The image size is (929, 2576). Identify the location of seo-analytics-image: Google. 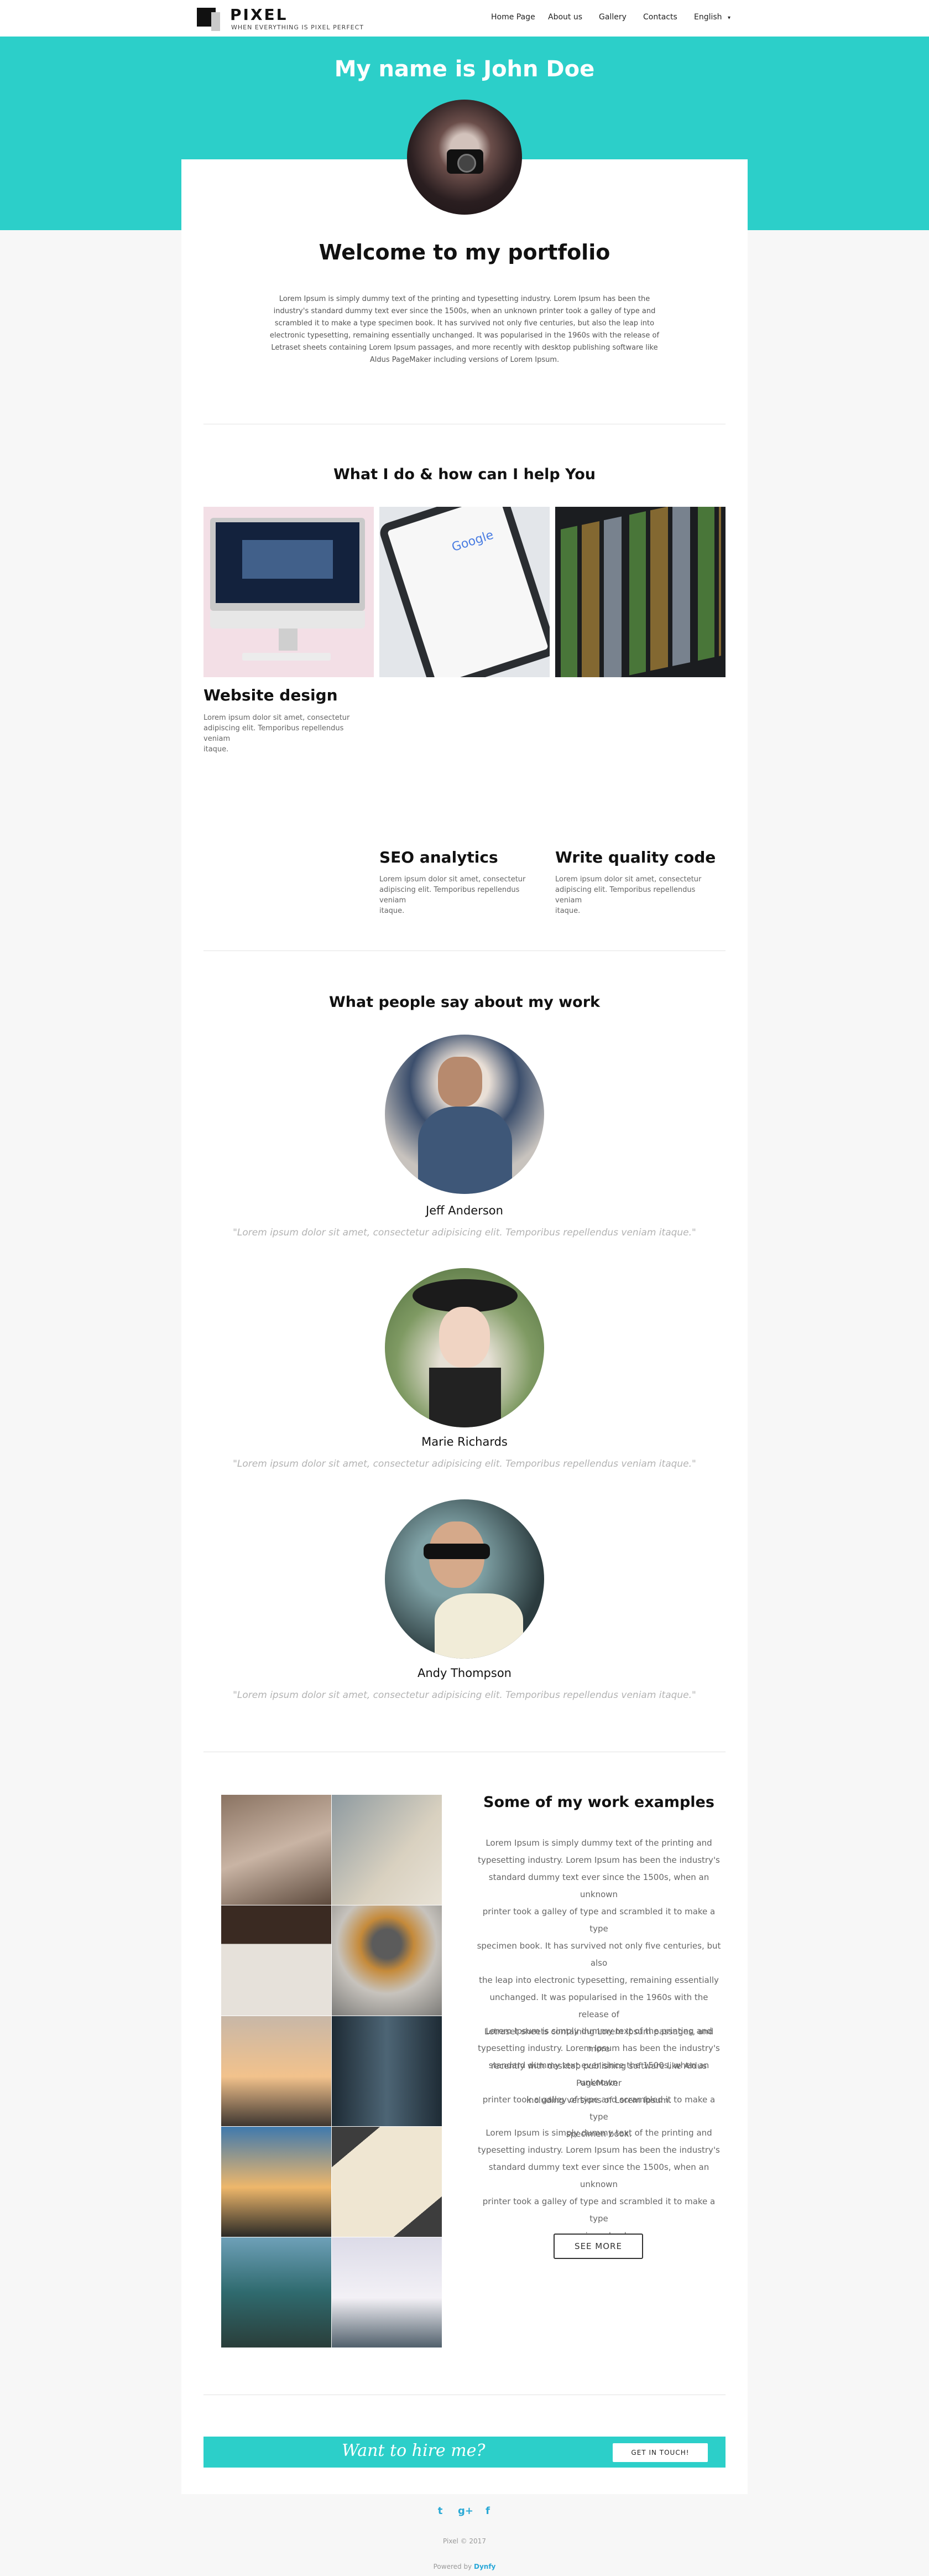
(464, 592).